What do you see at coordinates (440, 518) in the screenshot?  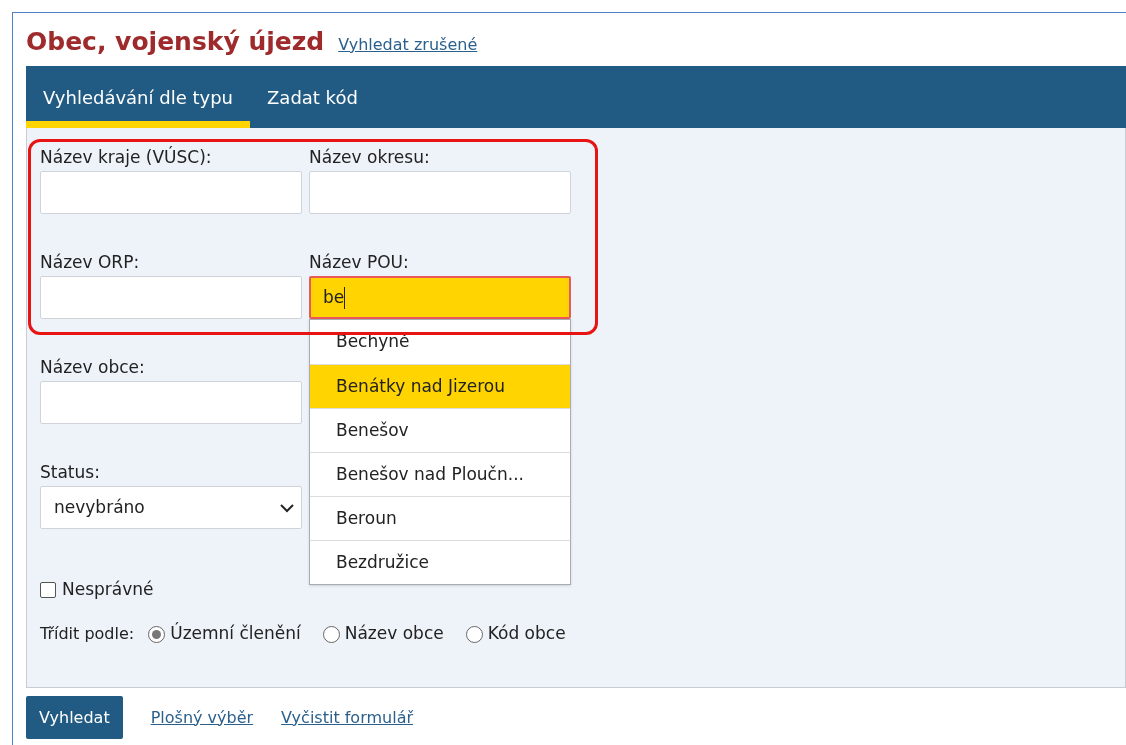 I see `suggestion-item: Beroun` at bounding box center [440, 518].